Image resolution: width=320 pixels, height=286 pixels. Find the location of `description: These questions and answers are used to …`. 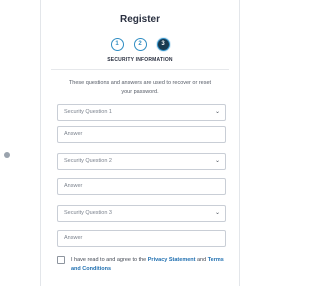

description: These questions and answers are used to … is located at coordinates (140, 87).